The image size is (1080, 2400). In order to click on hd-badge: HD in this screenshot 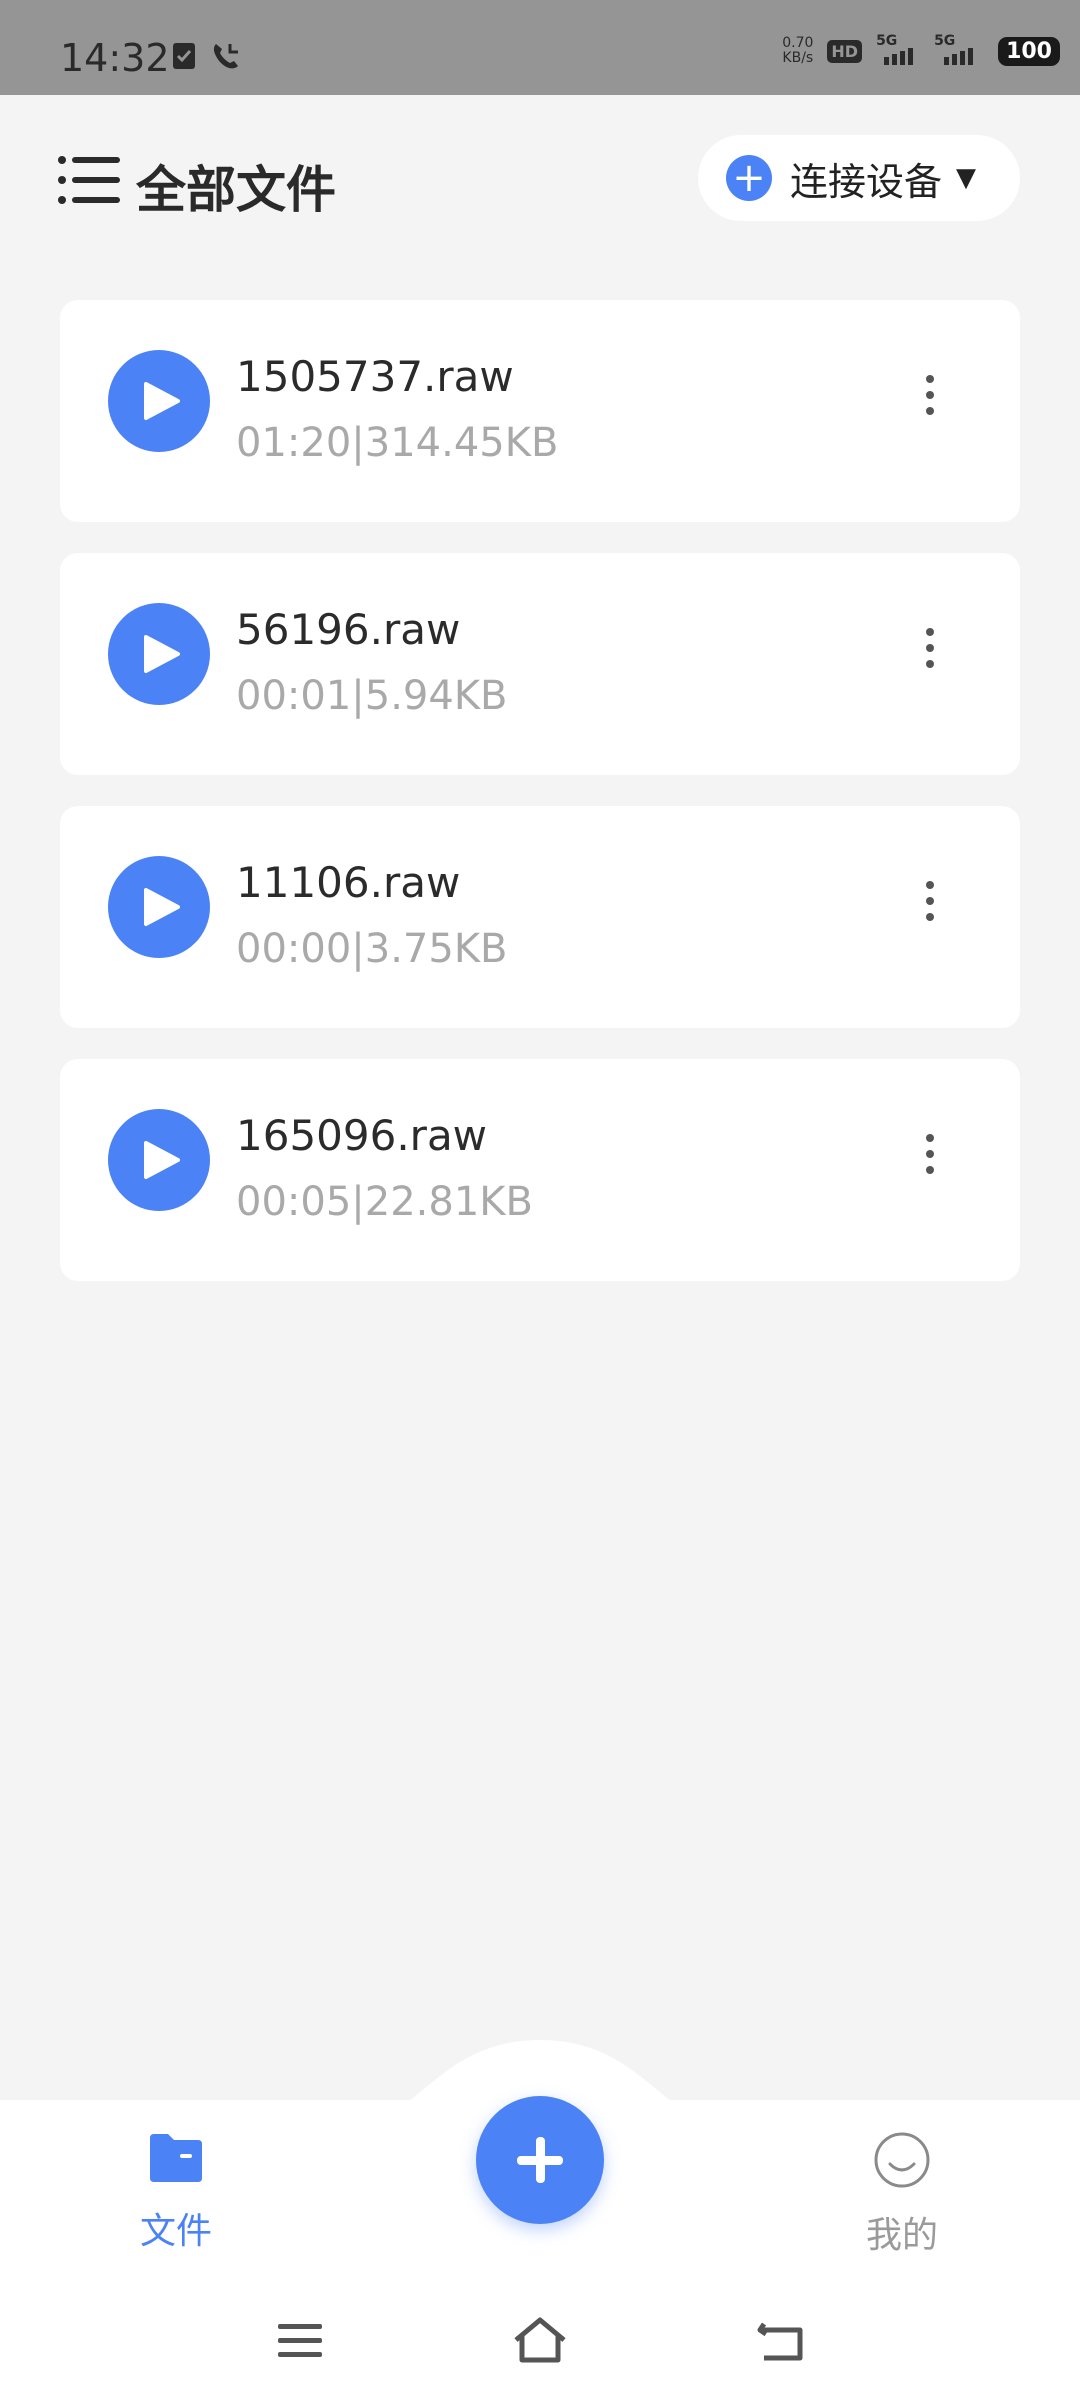, I will do `click(845, 51)`.